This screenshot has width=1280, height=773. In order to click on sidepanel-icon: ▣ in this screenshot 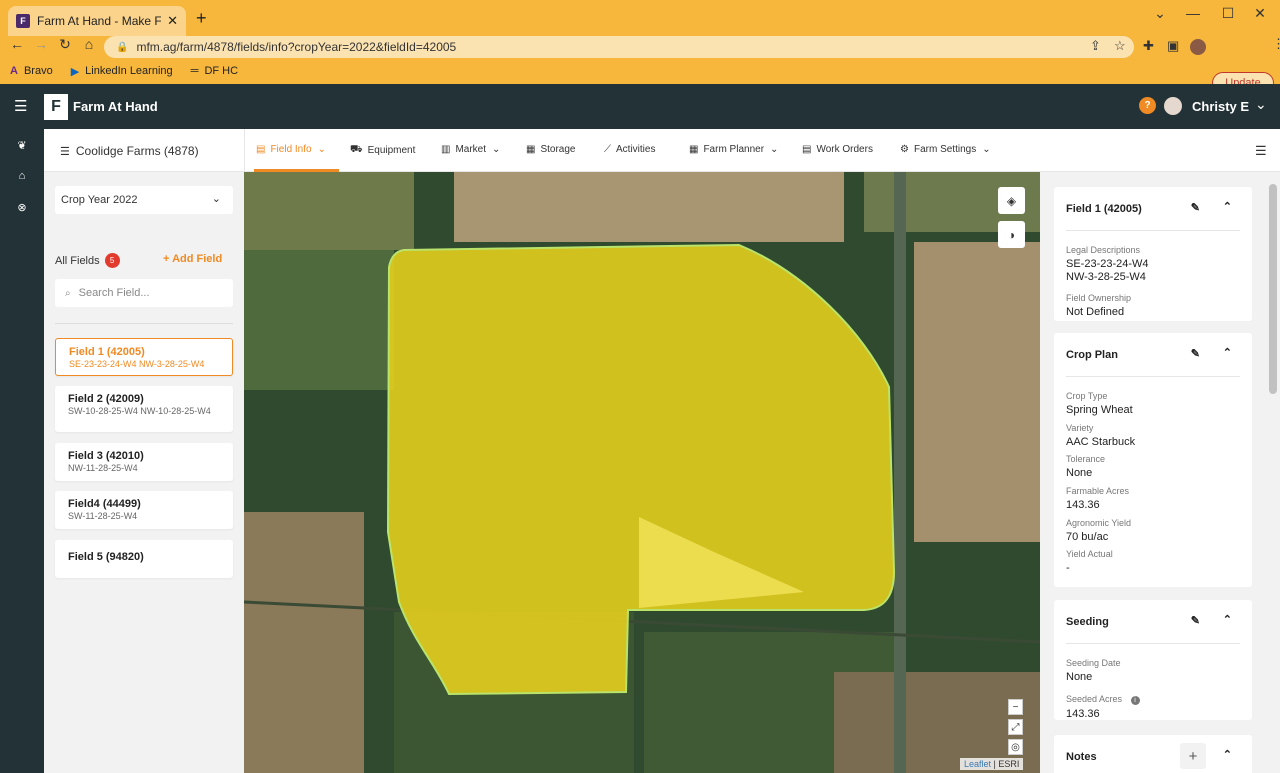, I will do `click(1173, 46)`.